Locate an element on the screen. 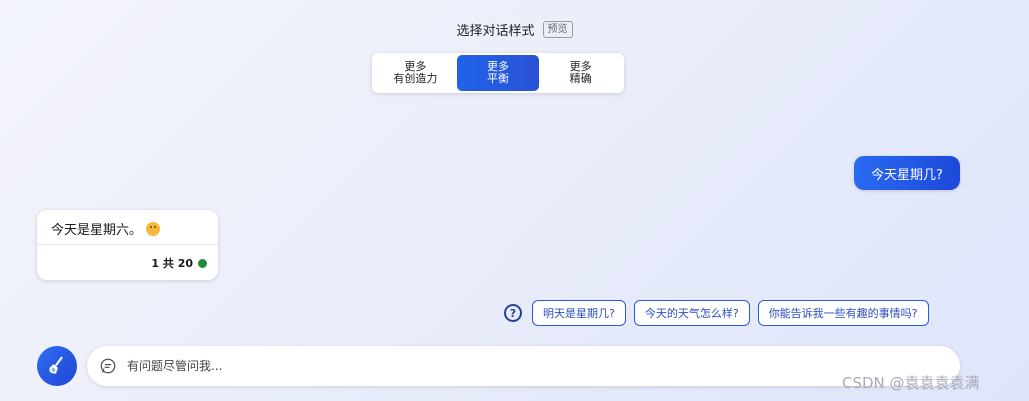 The height and width of the screenshot is (401, 1029). style-option-line2: 有创造力 is located at coordinates (415, 78).